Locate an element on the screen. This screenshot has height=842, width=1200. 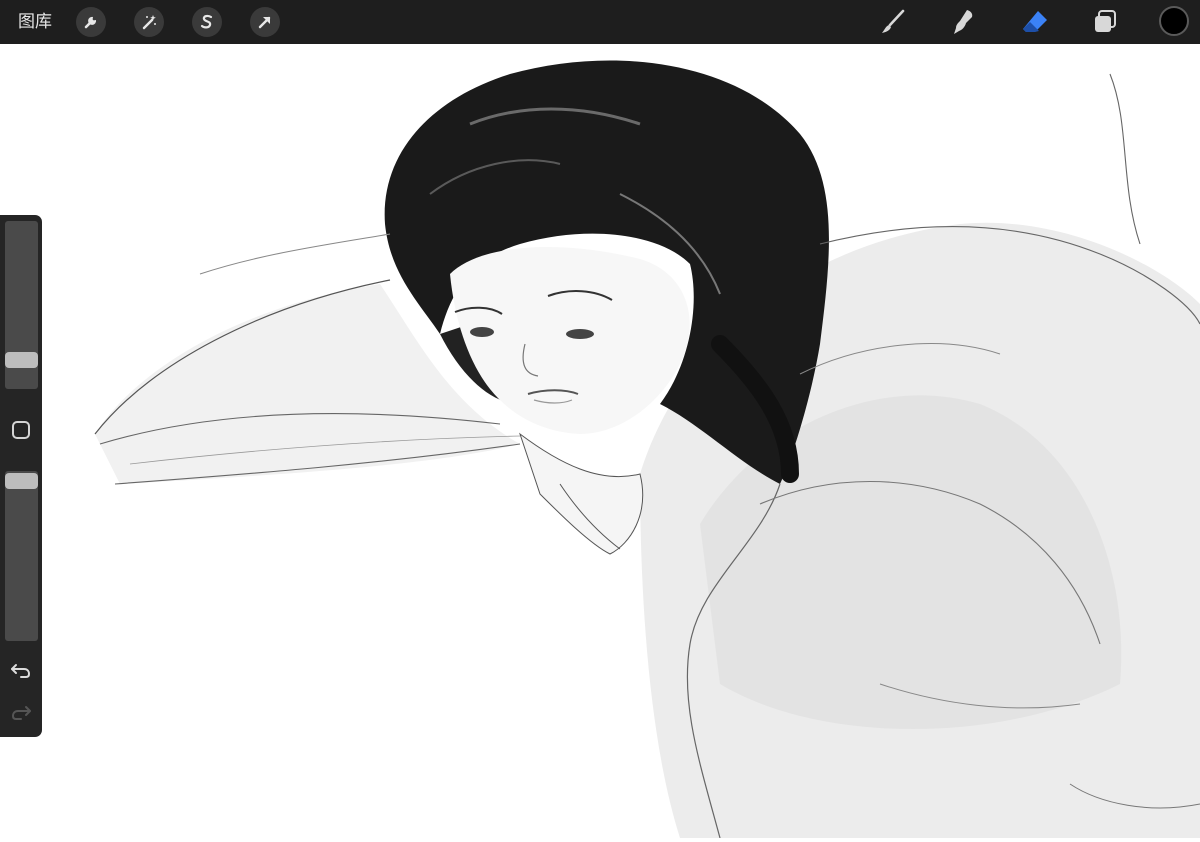
left-sidebar is located at coordinates (21, 476).